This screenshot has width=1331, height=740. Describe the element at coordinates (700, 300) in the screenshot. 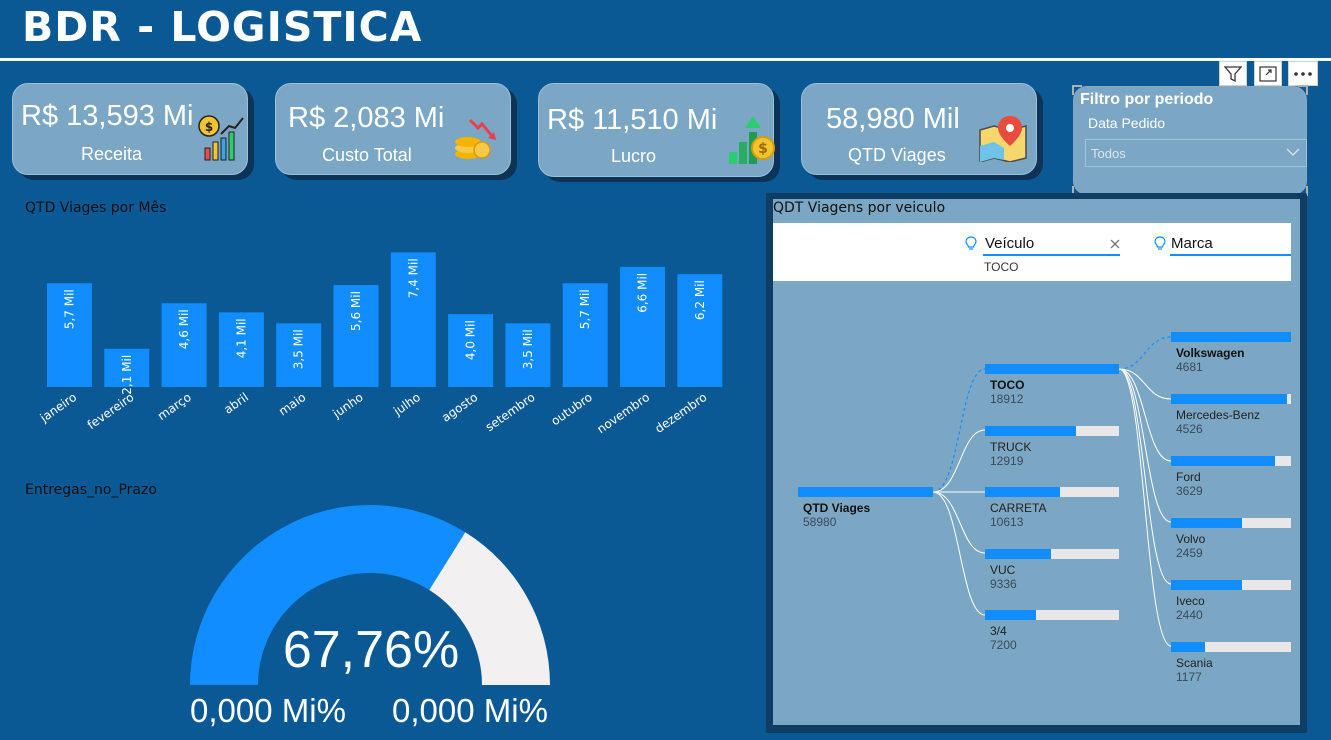

I see `bar-data-label: 6,2 Mil` at that location.